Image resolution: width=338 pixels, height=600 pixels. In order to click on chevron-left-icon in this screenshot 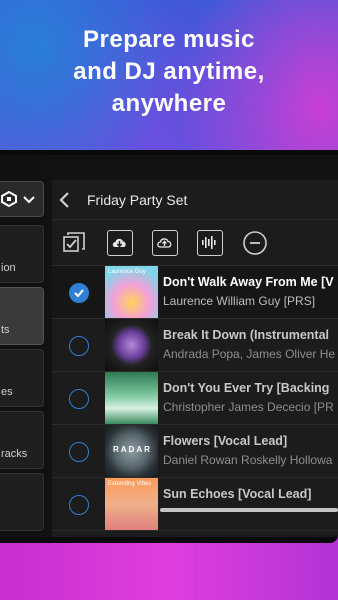, I will do `click(65, 200)`.